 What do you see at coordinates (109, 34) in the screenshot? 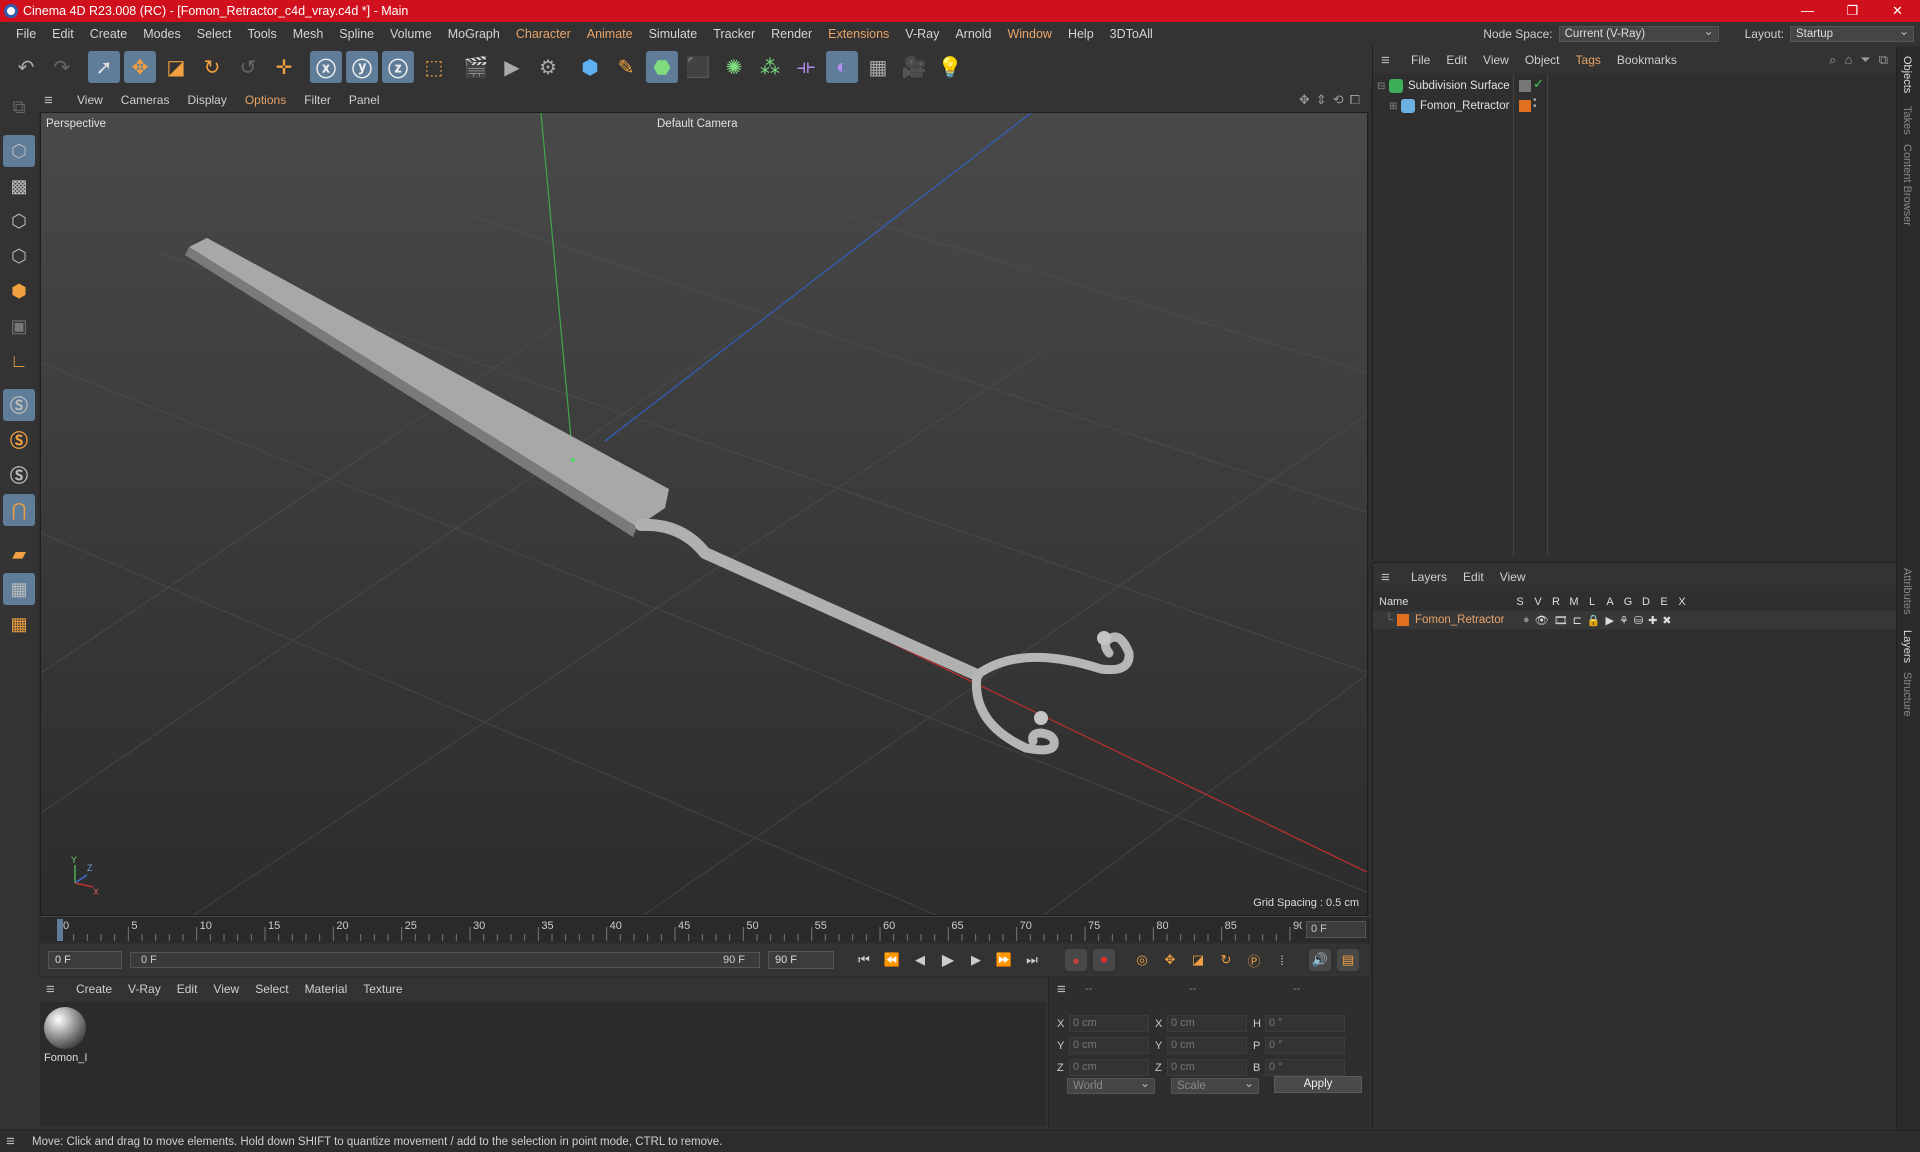
I see `menu-create: Create` at bounding box center [109, 34].